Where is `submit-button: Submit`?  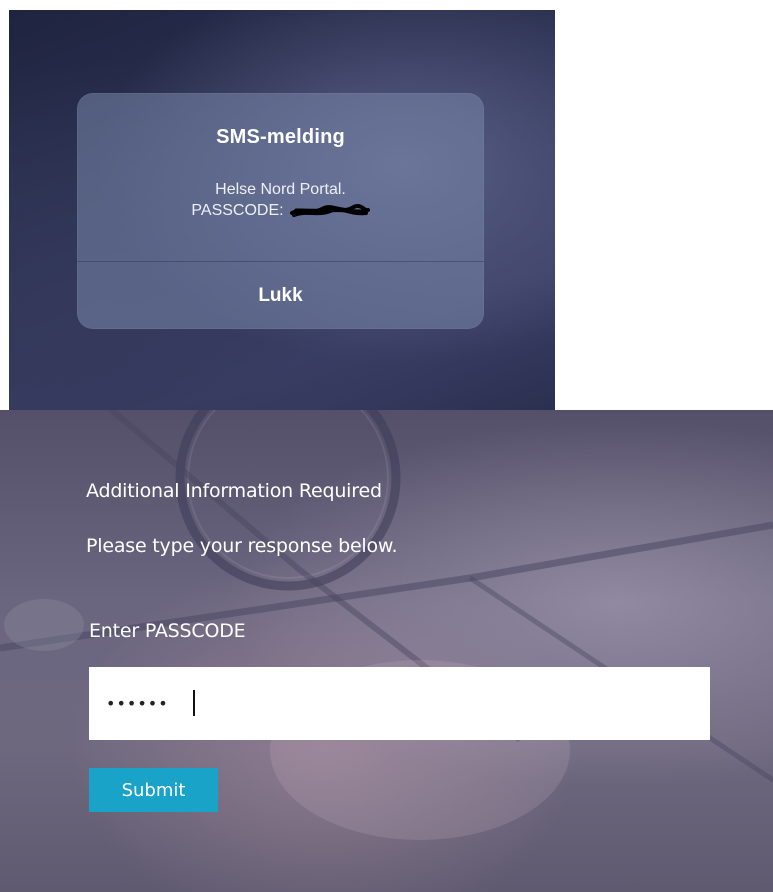 submit-button: Submit is located at coordinates (153, 790).